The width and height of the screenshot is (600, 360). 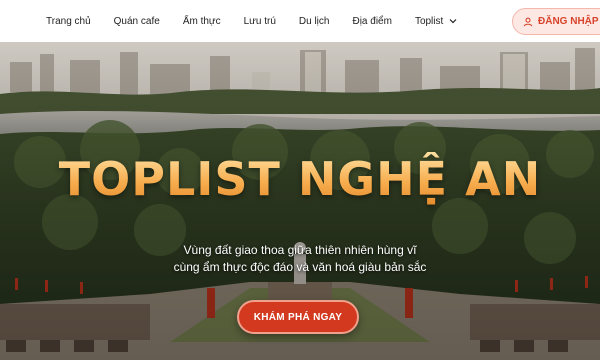 What do you see at coordinates (528, 22) in the screenshot?
I see `user-icon` at bounding box center [528, 22].